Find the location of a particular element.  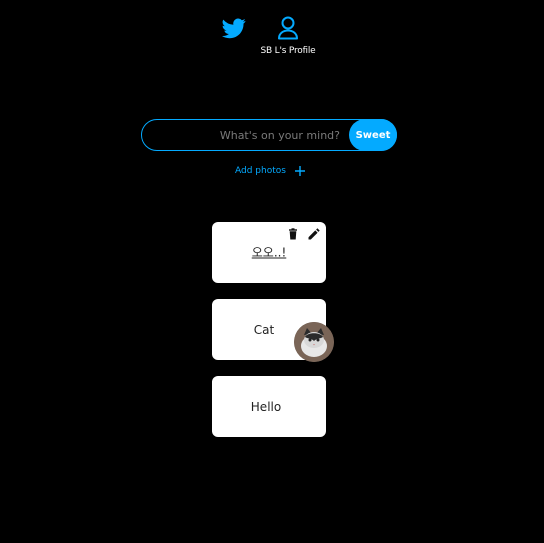

pencil-icon is located at coordinates (314, 234).